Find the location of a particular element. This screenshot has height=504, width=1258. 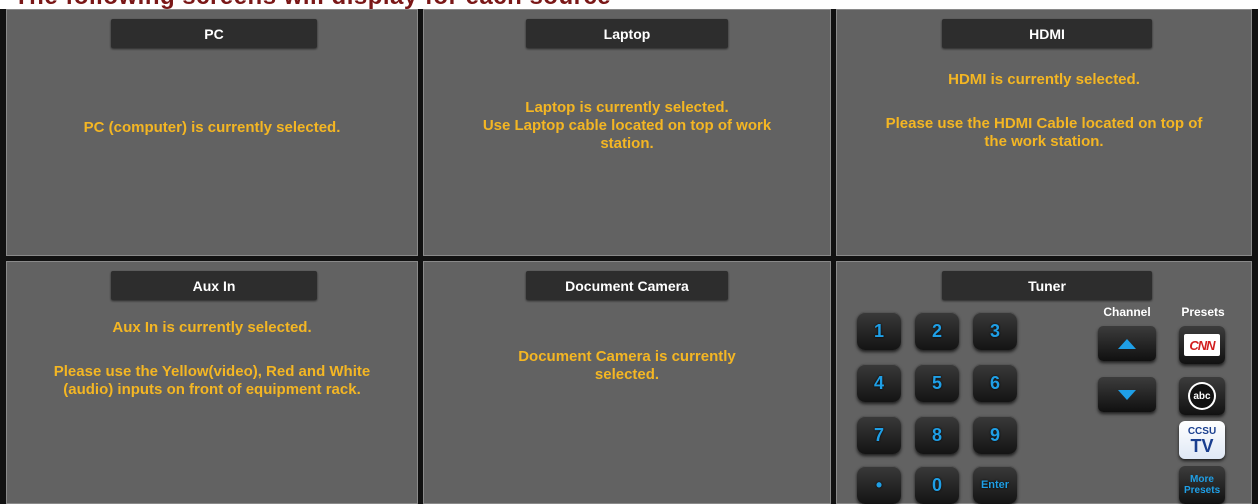

cnn-logo-text: CNN is located at coordinates (1202, 345).